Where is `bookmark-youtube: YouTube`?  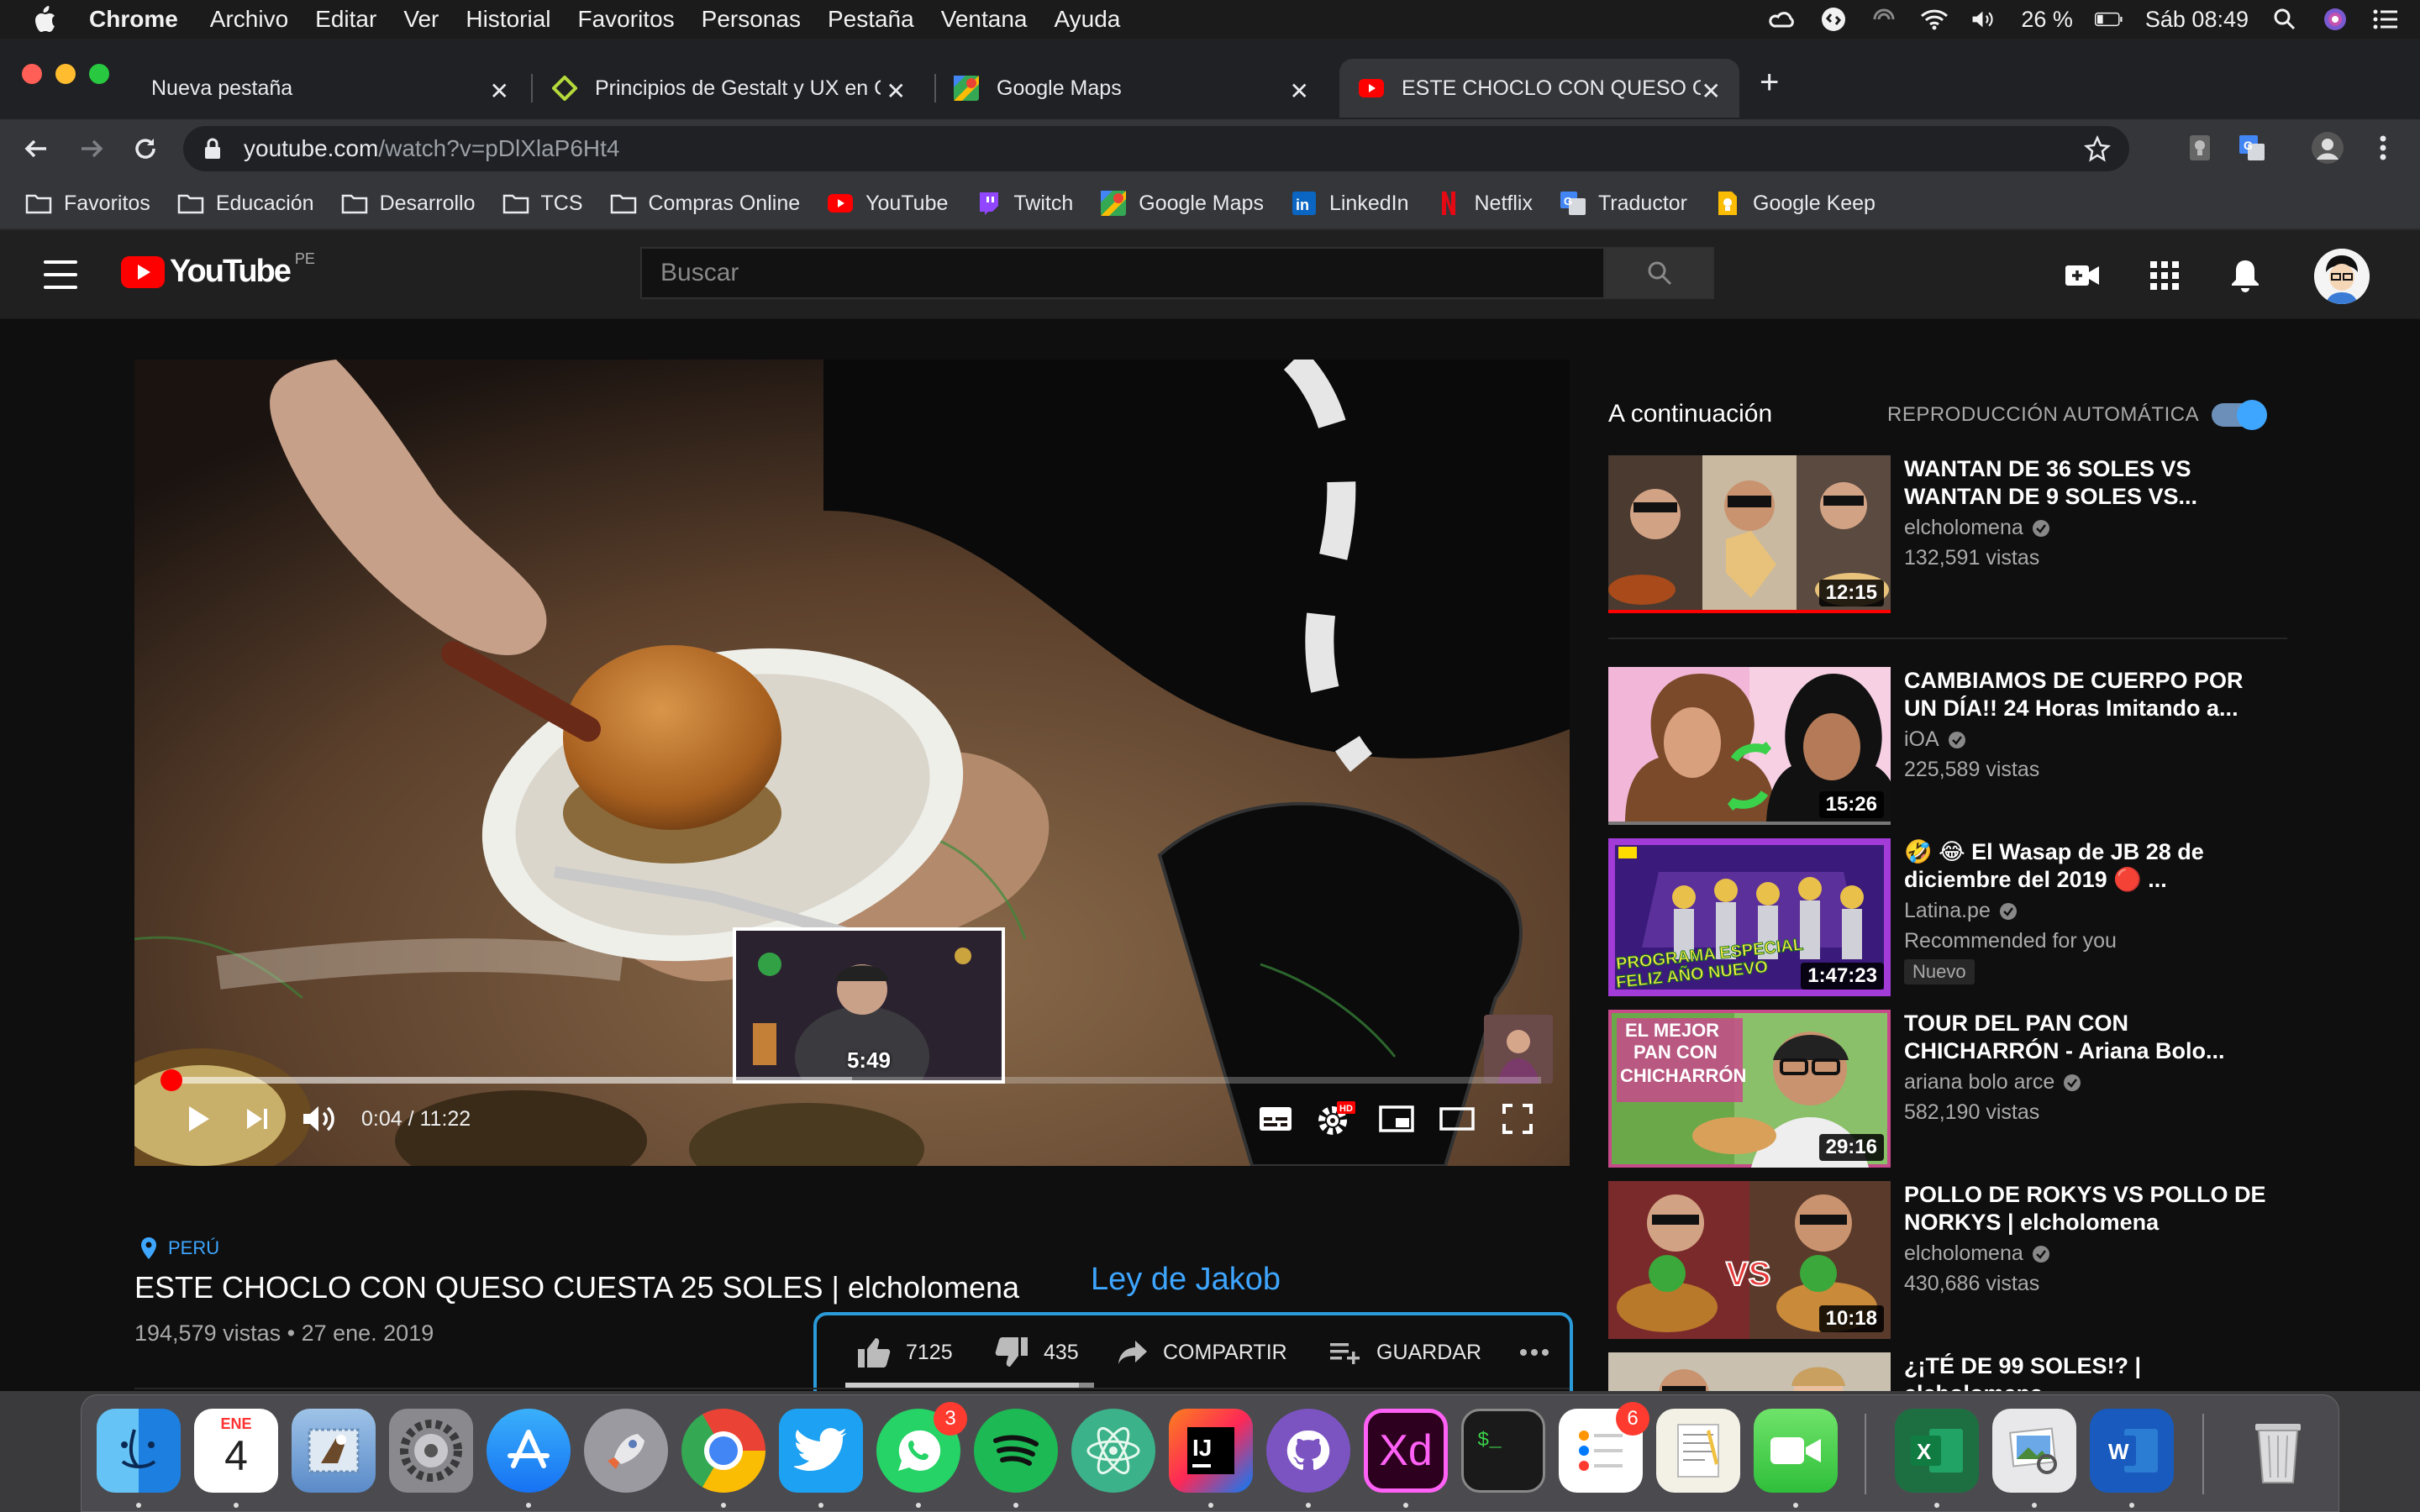
bookmark-youtube: YouTube is located at coordinates (887, 204).